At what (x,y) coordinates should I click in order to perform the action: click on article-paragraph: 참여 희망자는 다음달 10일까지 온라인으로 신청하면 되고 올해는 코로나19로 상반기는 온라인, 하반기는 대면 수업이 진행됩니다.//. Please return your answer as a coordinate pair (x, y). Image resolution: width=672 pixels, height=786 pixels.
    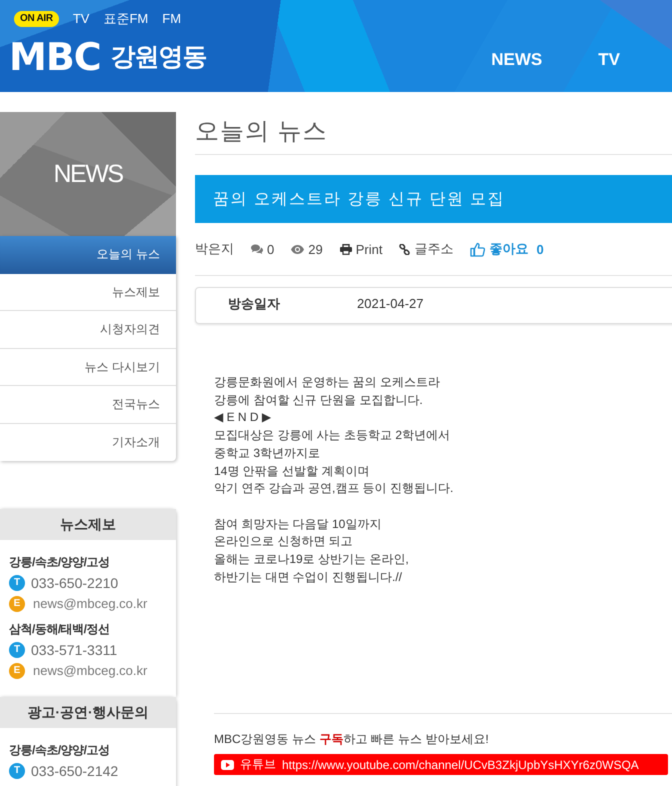
    Looking at the image, I should click on (312, 551).